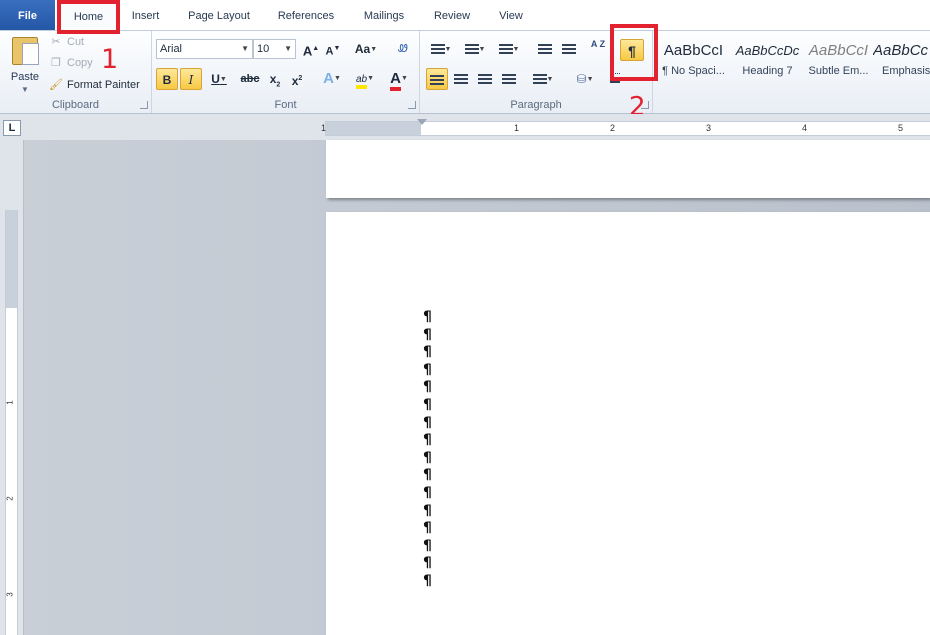 The height and width of the screenshot is (635, 930). What do you see at coordinates (471, 50) in the screenshot?
I see `numbering-icon` at bounding box center [471, 50].